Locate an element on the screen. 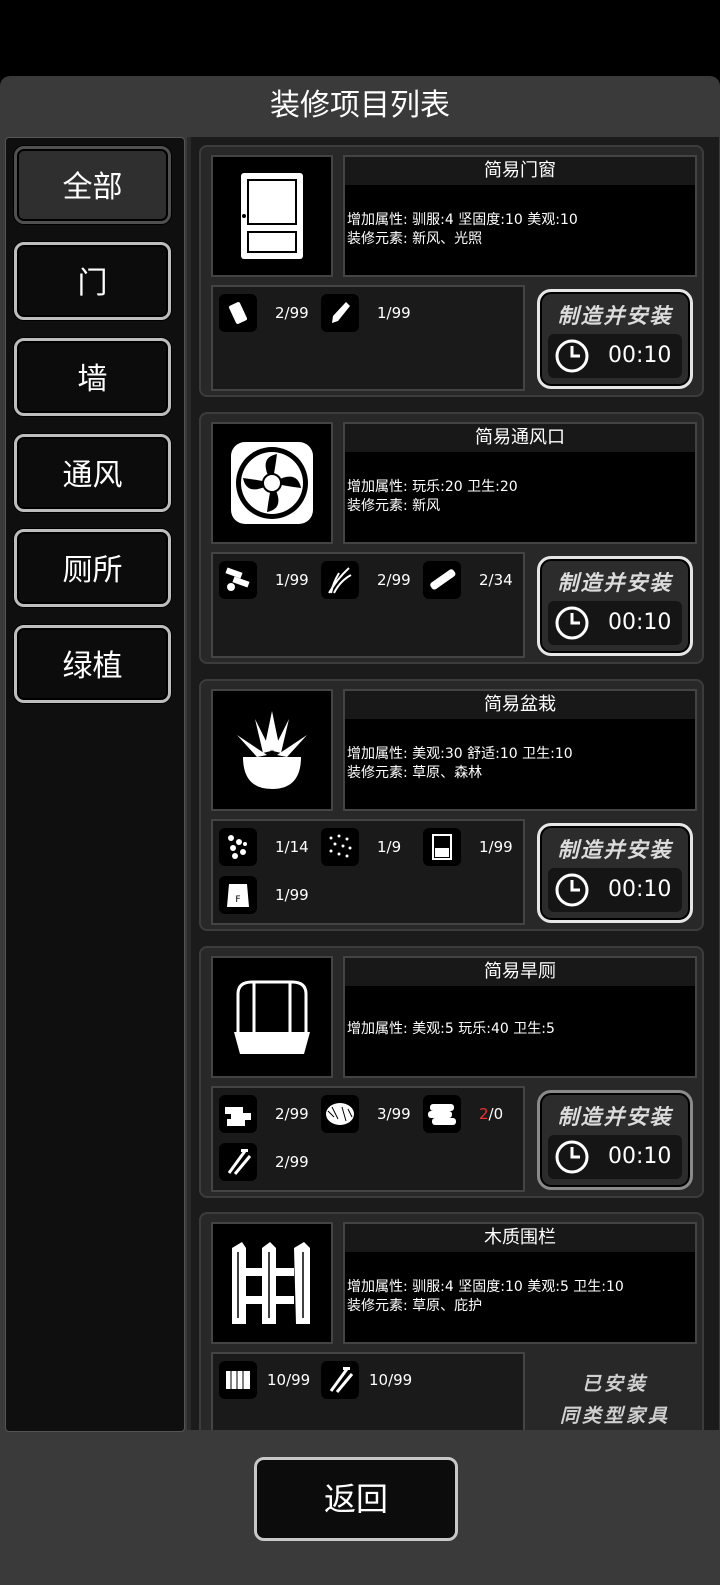 The height and width of the screenshot is (1585, 720). item-attributes: 增加属性: 玩乐:20 卫生:20 装修元素: 新风 is located at coordinates (432, 497).